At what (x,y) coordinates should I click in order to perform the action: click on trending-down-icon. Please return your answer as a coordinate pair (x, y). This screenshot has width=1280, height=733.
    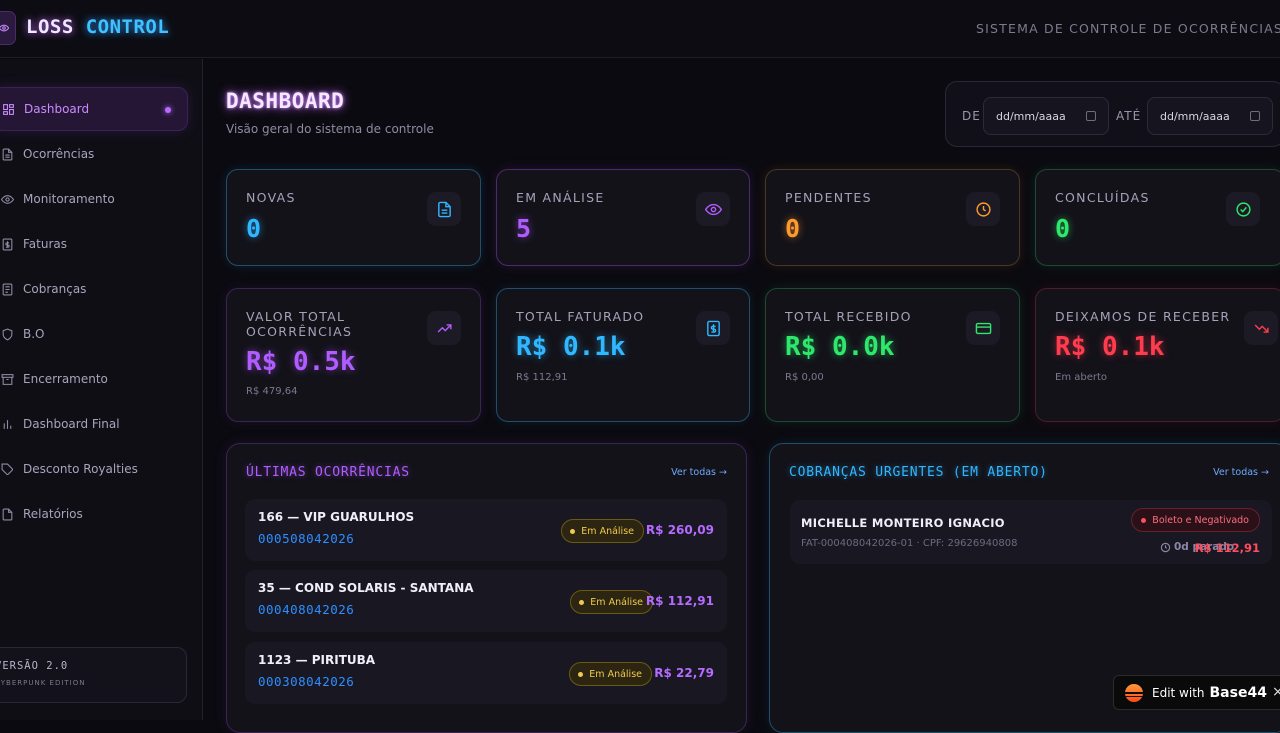
    Looking at the image, I should click on (1261, 328).